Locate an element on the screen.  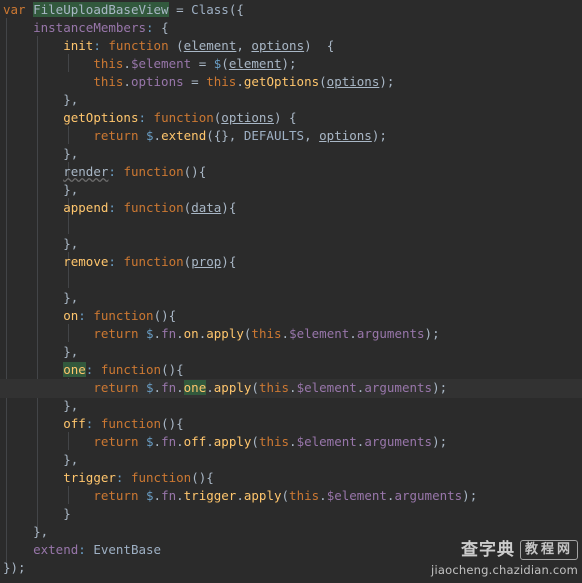
watermark-badge: 教程网 is located at coordinates (548, 550).